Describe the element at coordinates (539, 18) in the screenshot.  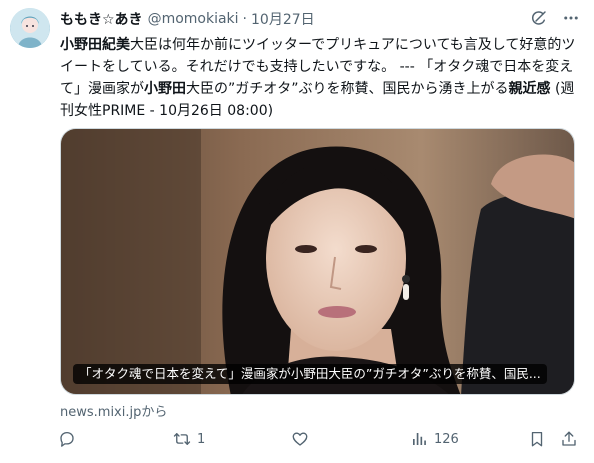
I see `grok-icon` at that location.